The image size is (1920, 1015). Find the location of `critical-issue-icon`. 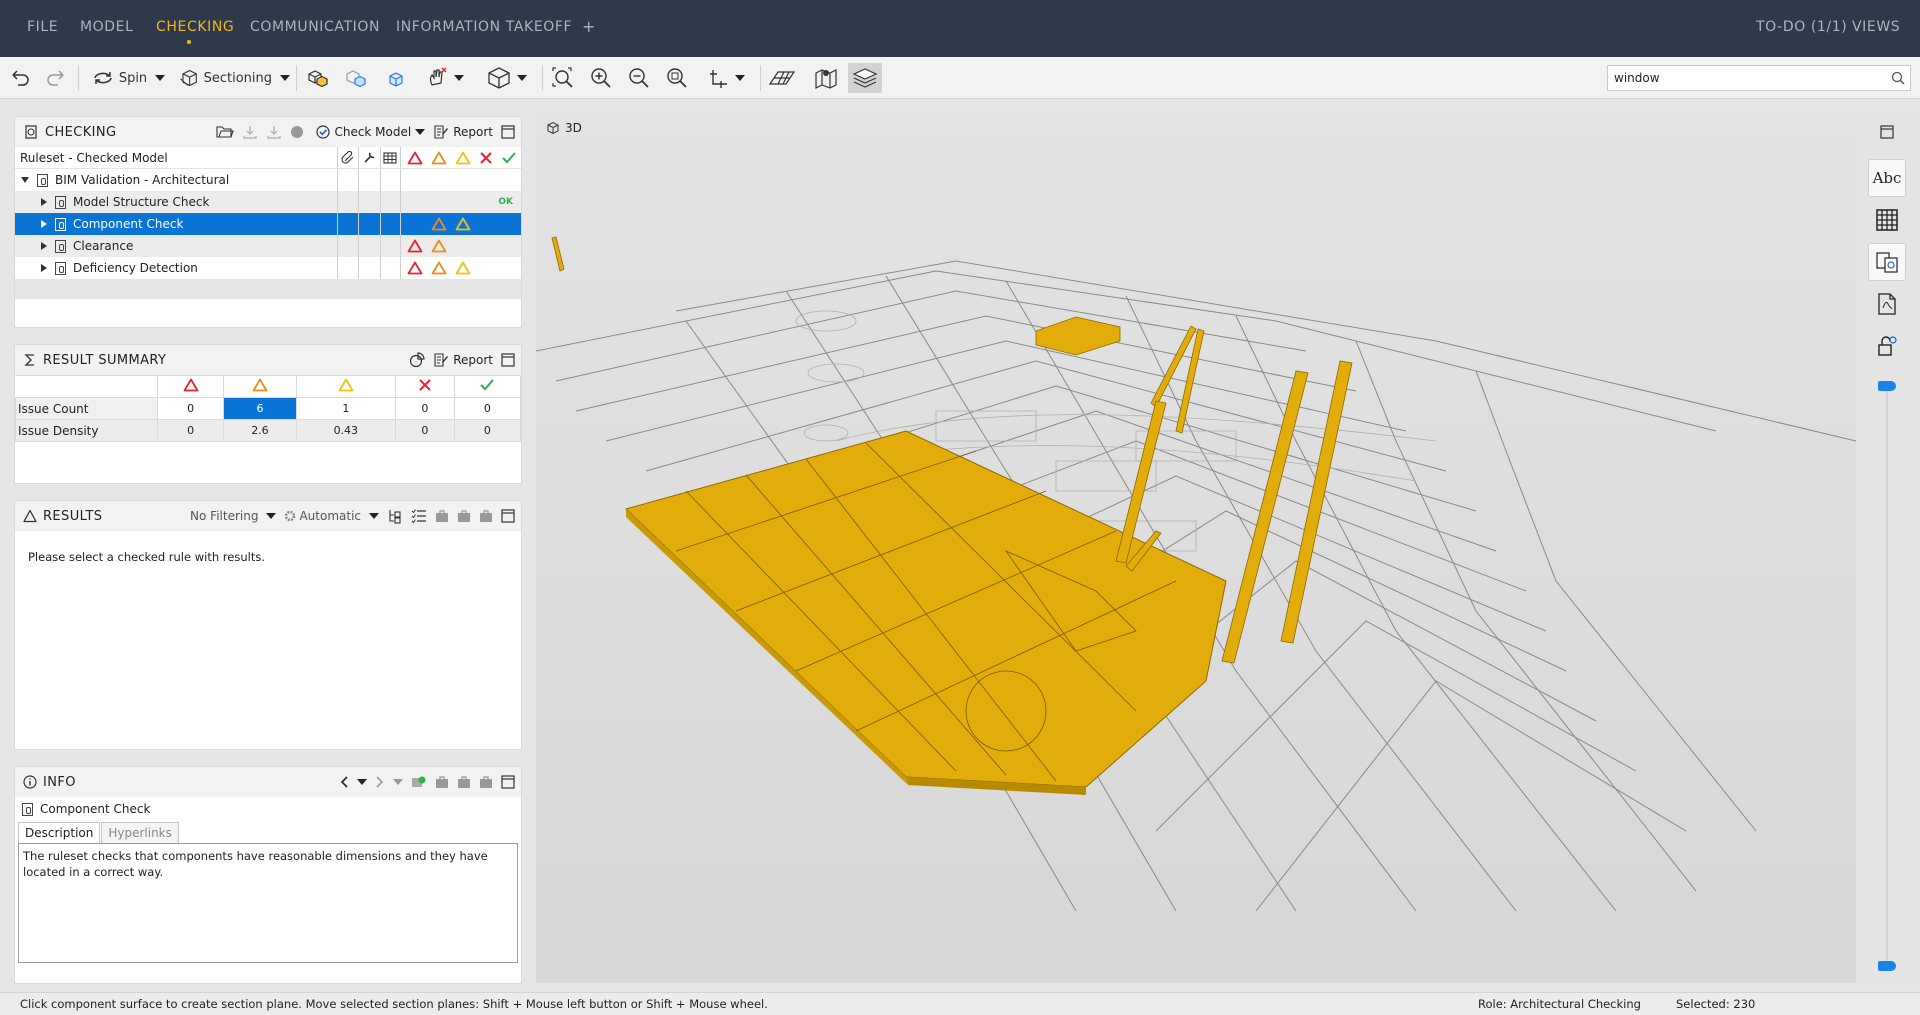

critical-issue-icon is located at coordinates (415, 246).